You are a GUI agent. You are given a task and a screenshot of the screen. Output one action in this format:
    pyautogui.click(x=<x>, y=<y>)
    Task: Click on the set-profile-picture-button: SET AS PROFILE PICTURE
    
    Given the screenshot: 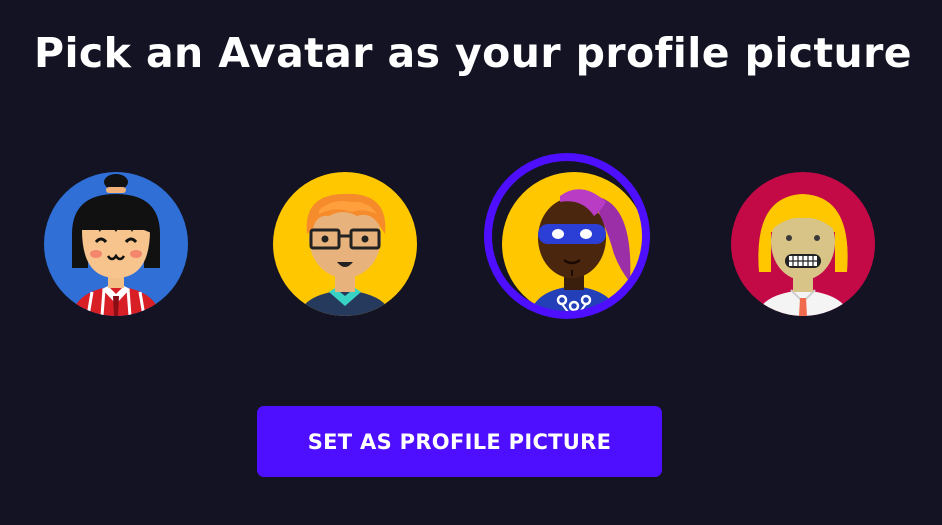 What is the action you would take?
    pyautogui.click(x=459, y=441)
    